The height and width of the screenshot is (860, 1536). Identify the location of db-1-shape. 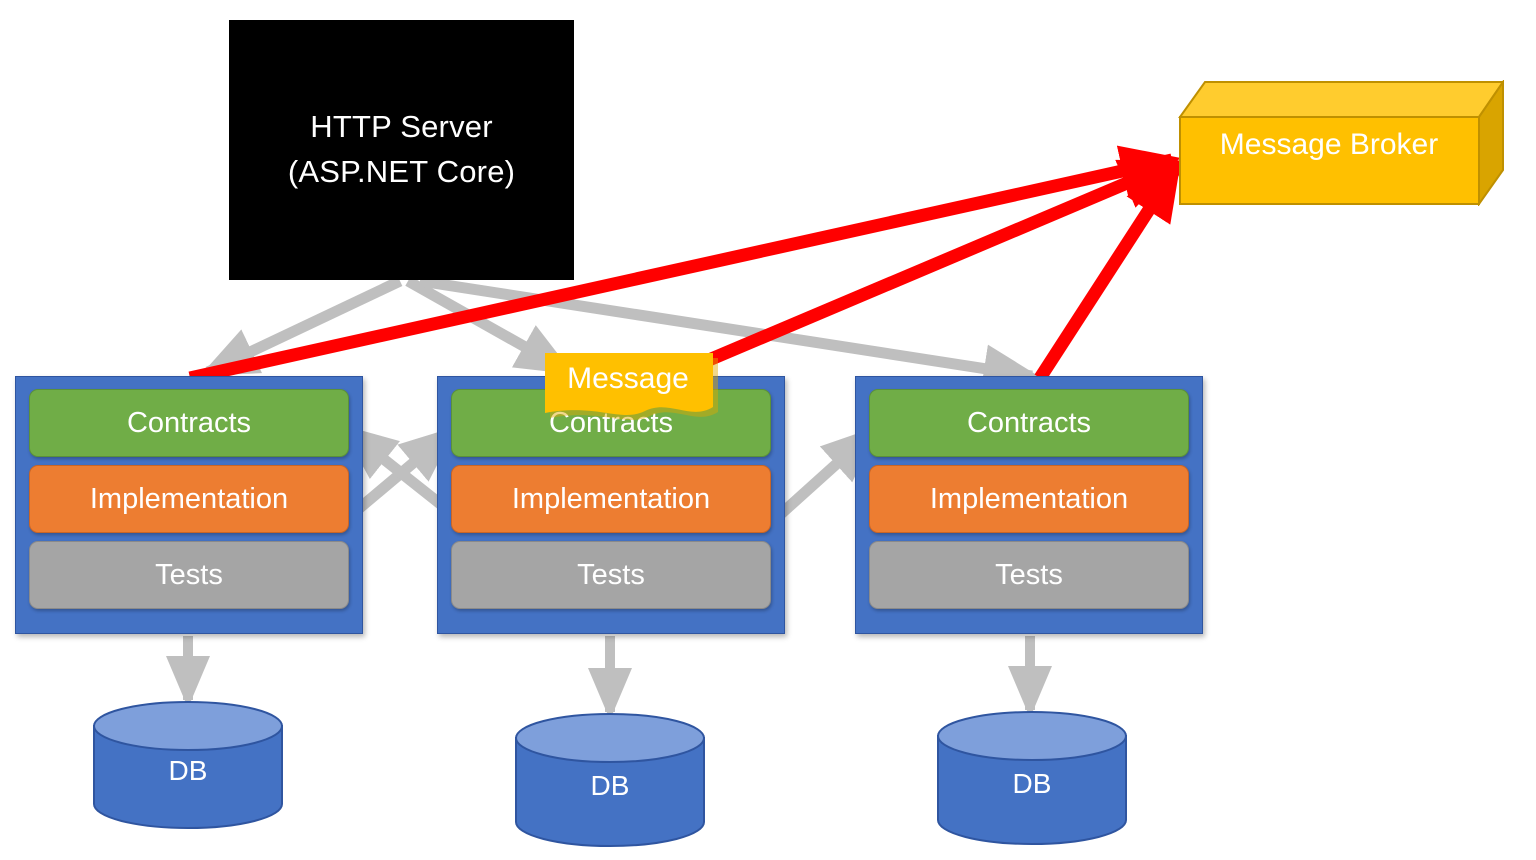
(188, 765).